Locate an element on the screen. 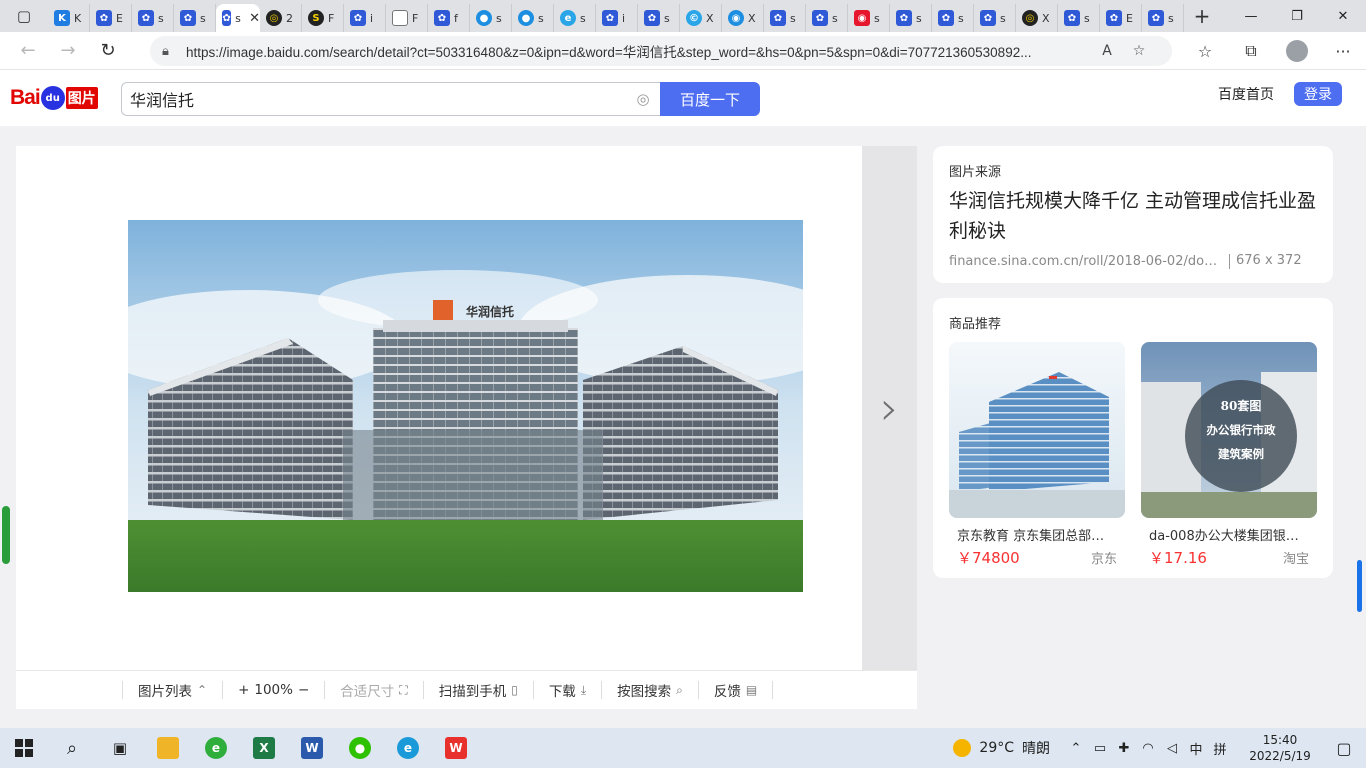 The height and width of the screenshot is (768, 1366). more-menu-icon: ··· is located at coordinates (1343, 51).